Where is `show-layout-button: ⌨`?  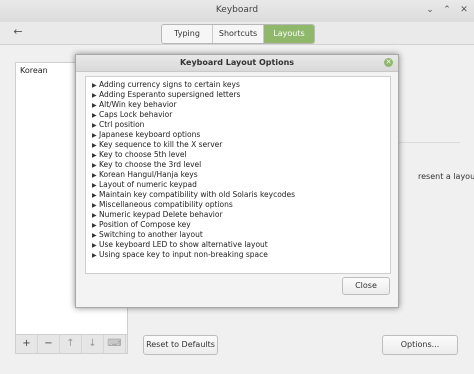
show-layout-button: ⌨ is located at coordinates (115, 344).